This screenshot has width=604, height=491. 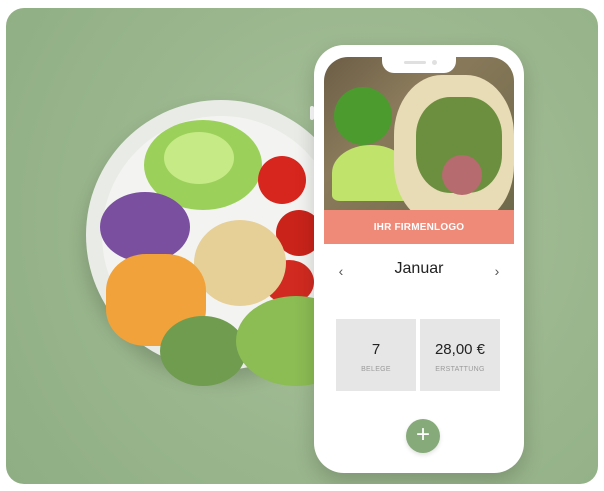 I want to click on phone-notch, so click(x=419, y=65).